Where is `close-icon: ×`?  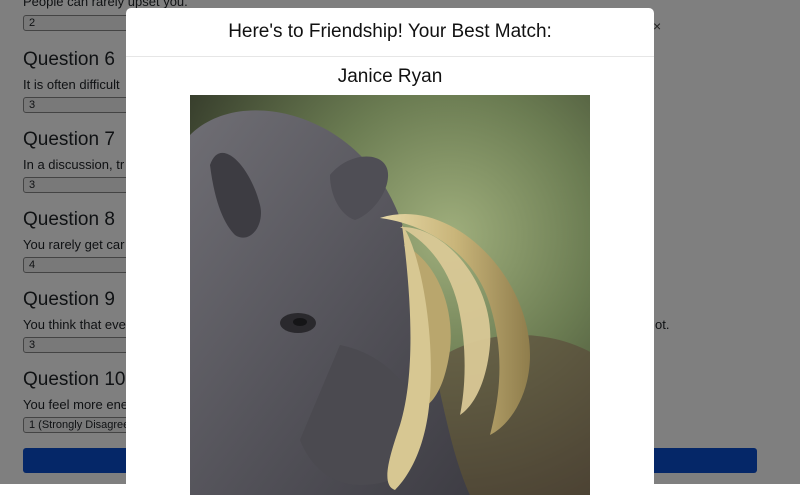
close-icon: × is located at coordinates (657, 26).